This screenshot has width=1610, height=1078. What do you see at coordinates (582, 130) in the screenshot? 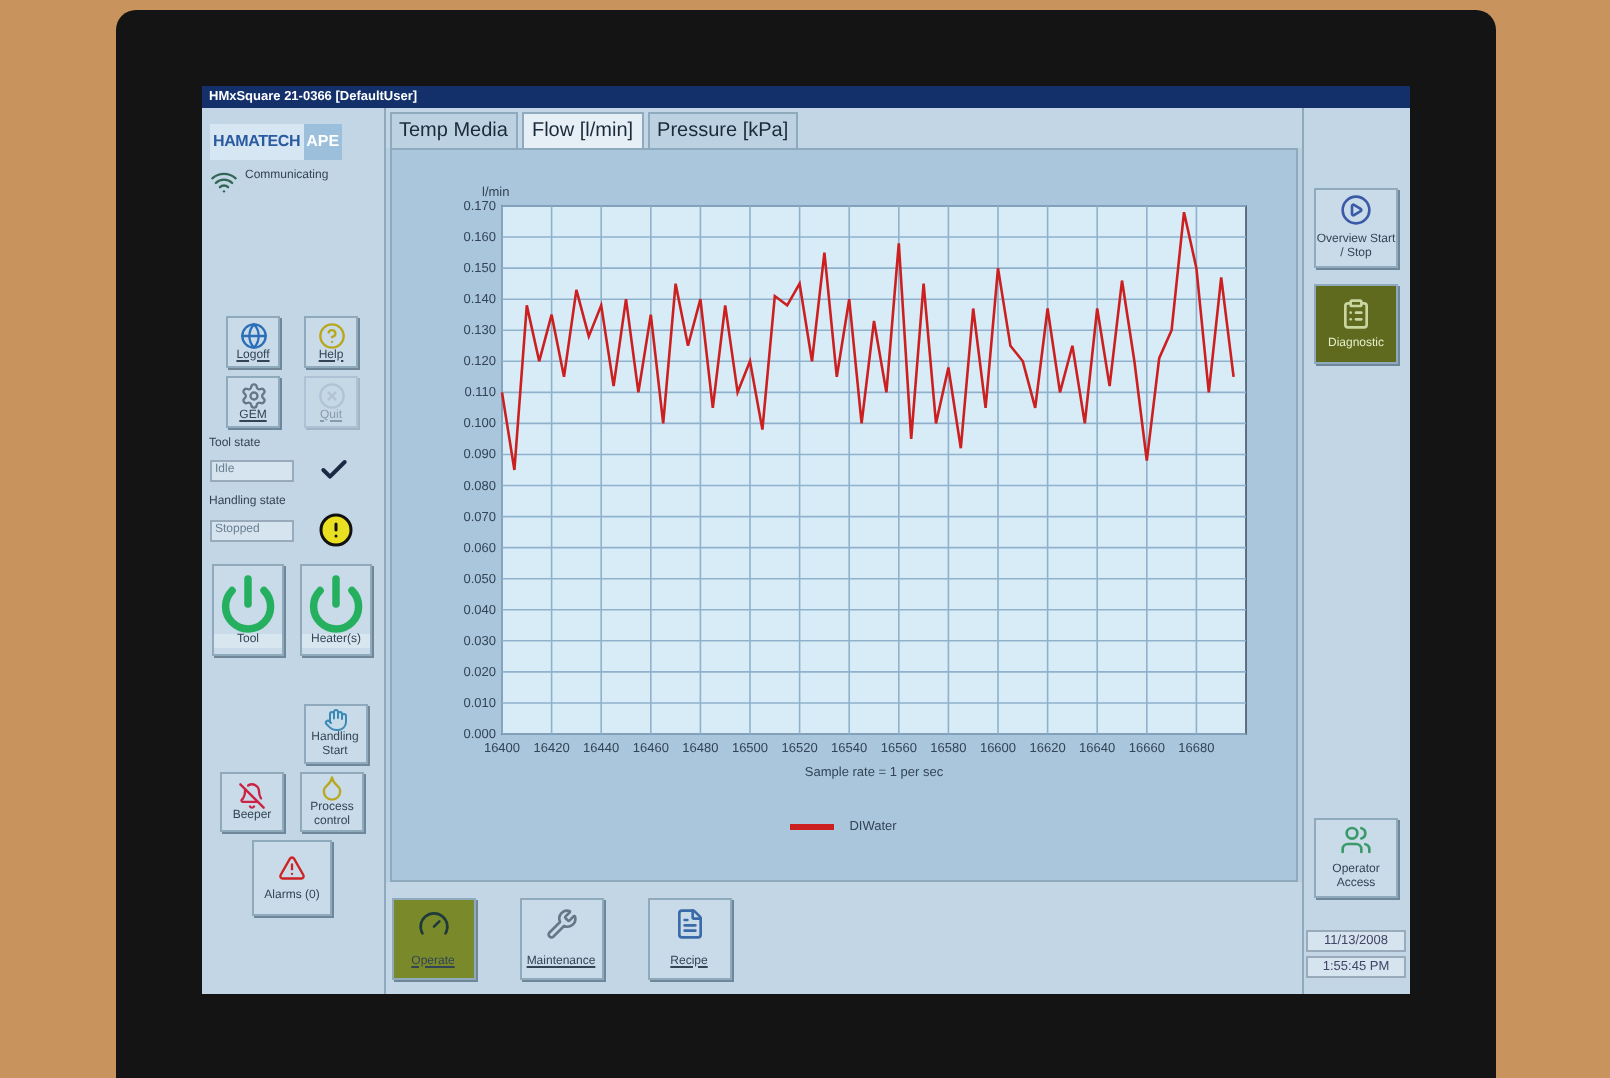
I see `tab: Flow [l/min]` at bounding box center [582, 130].